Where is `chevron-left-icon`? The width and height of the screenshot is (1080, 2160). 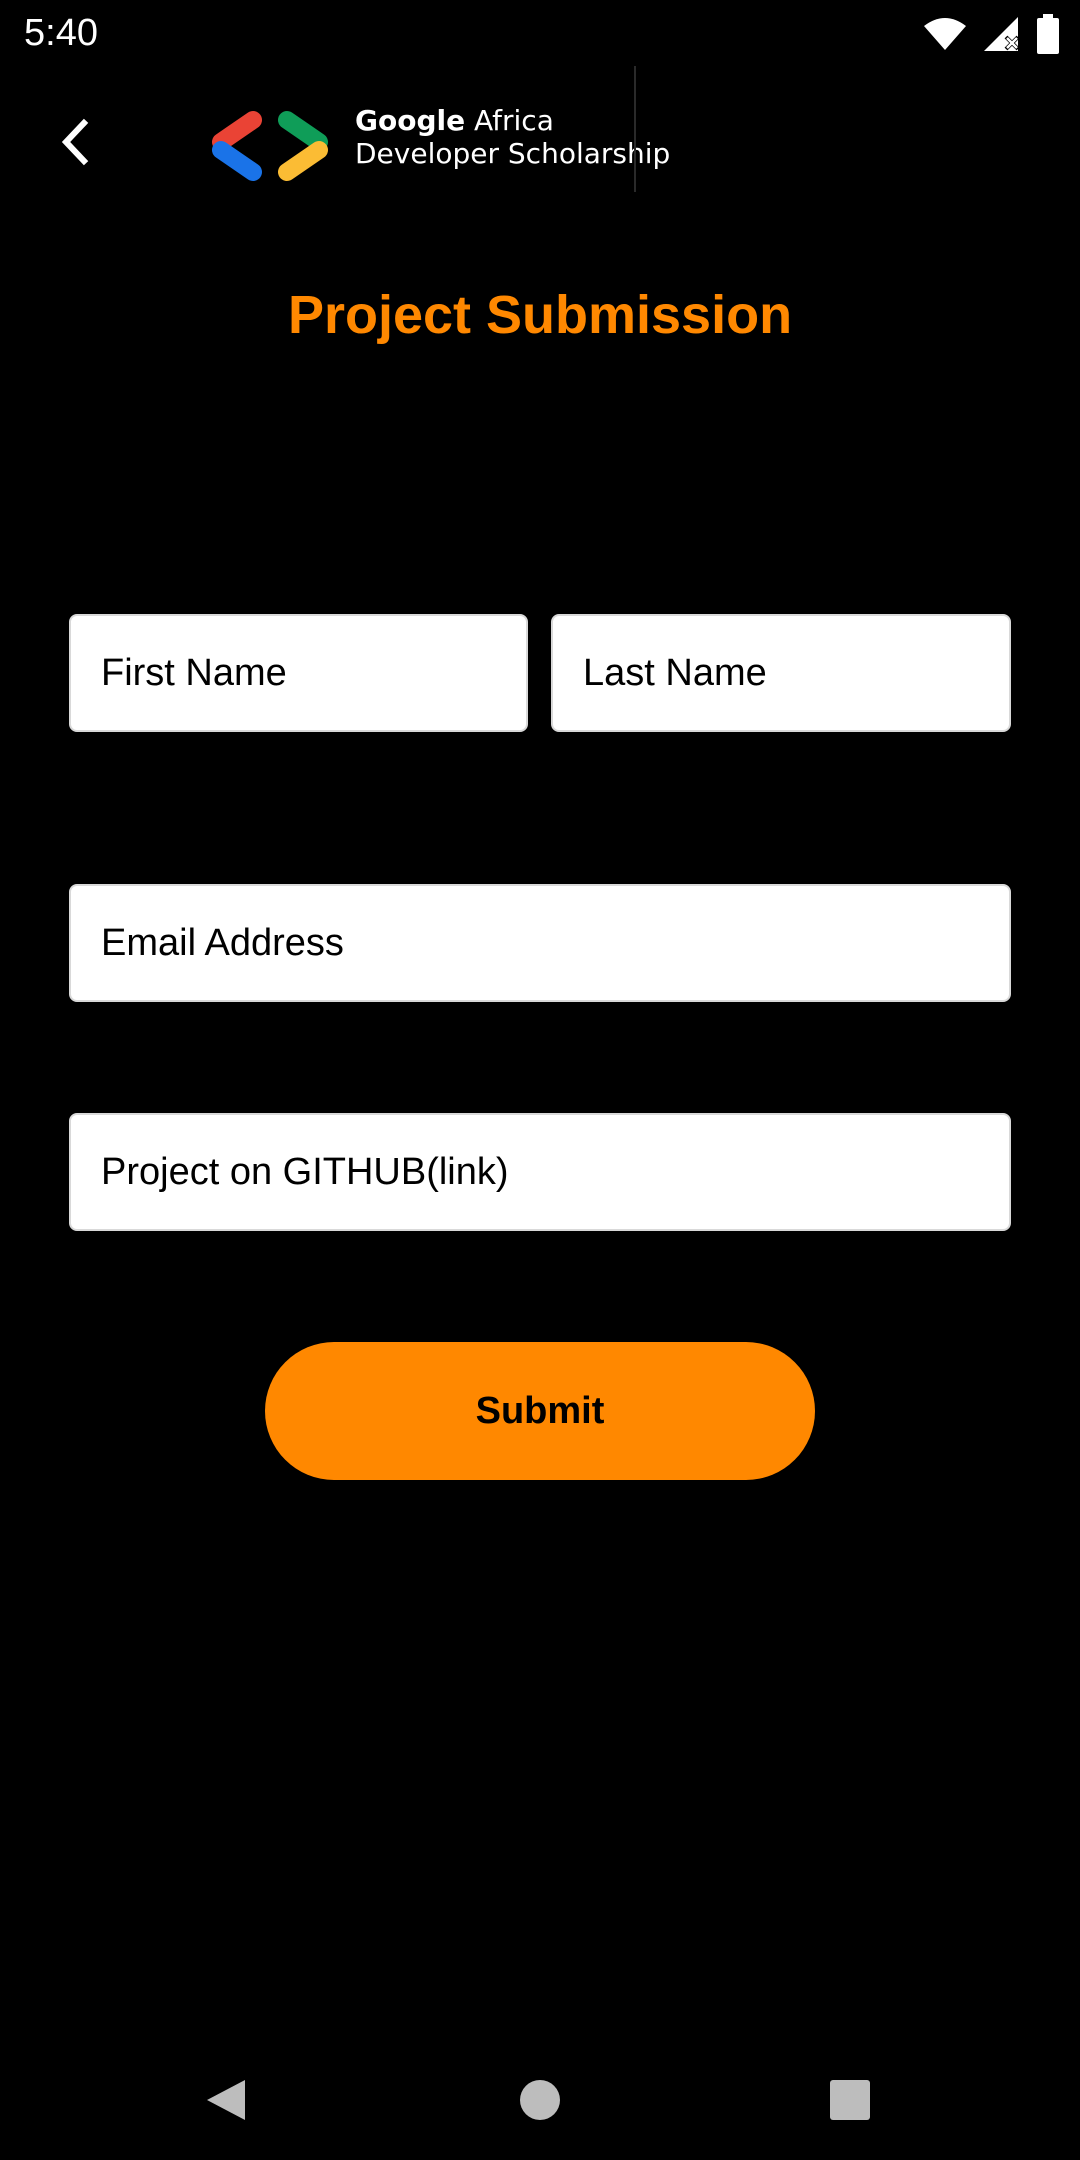
chevron-left-icon is located at coordinates (75, 142).